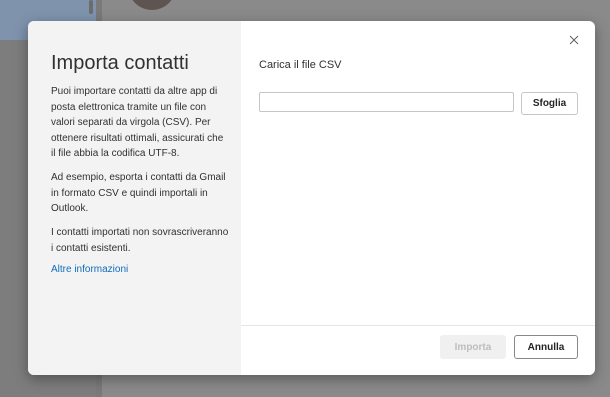 This screenshot has height=397, width=610. What do you see at coordinates (549, 103) in the screenshot?
I see `browse-button: Sfoglia` at bounding box center [549, 103].